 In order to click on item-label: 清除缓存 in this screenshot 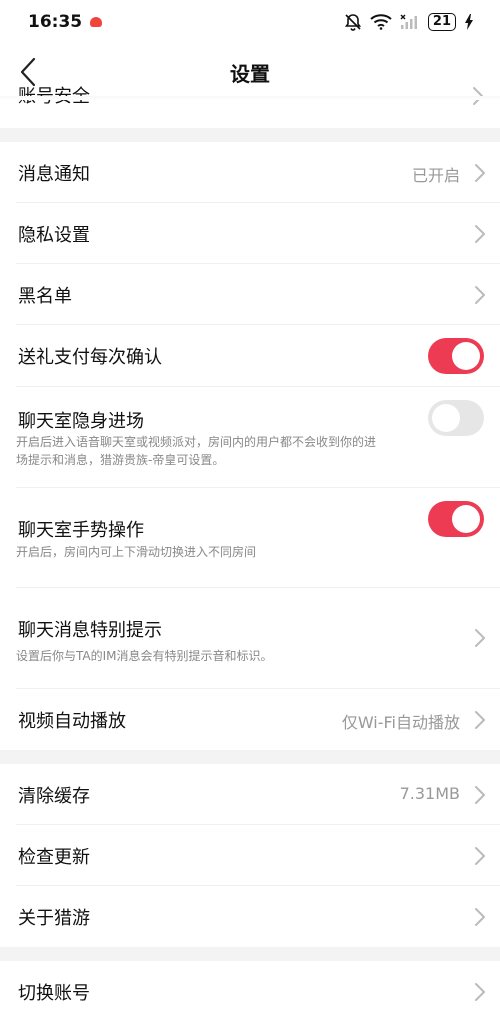, I will do `click(54, 796)`.